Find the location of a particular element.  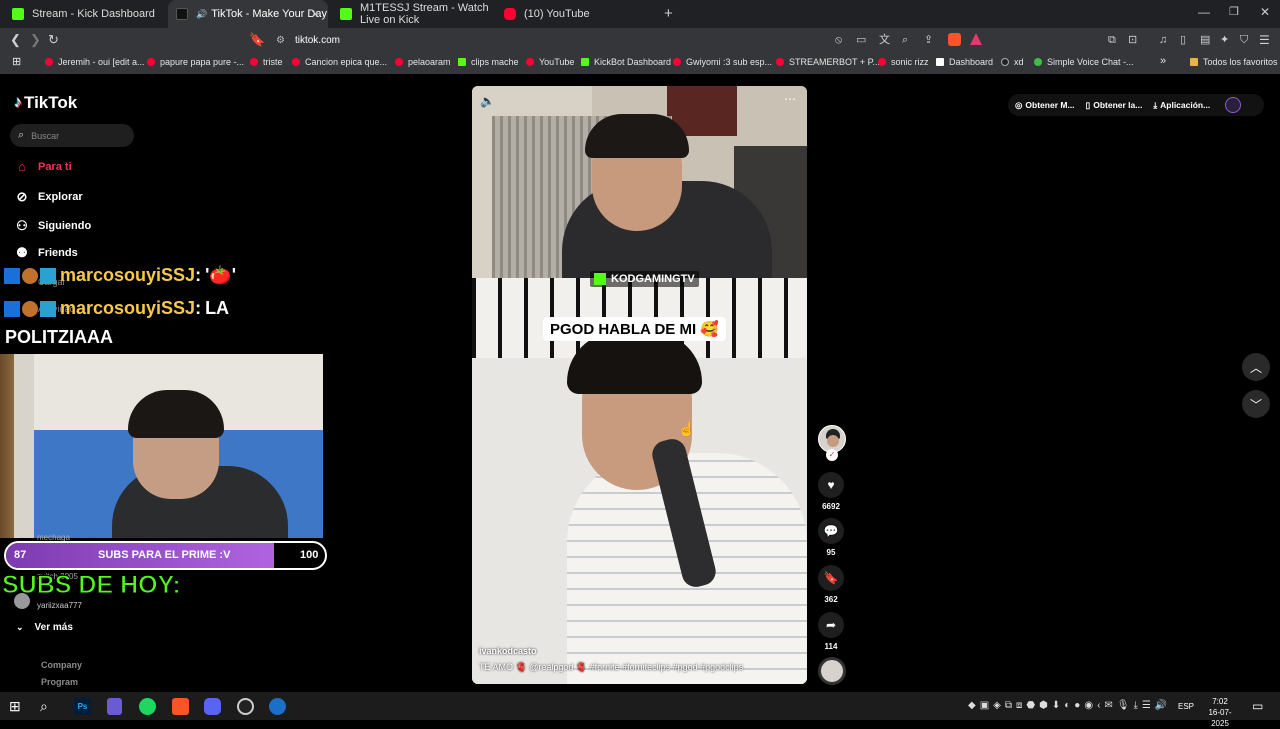

follow-user-name: yariizxaa777 is located at coordinates (59, 605).